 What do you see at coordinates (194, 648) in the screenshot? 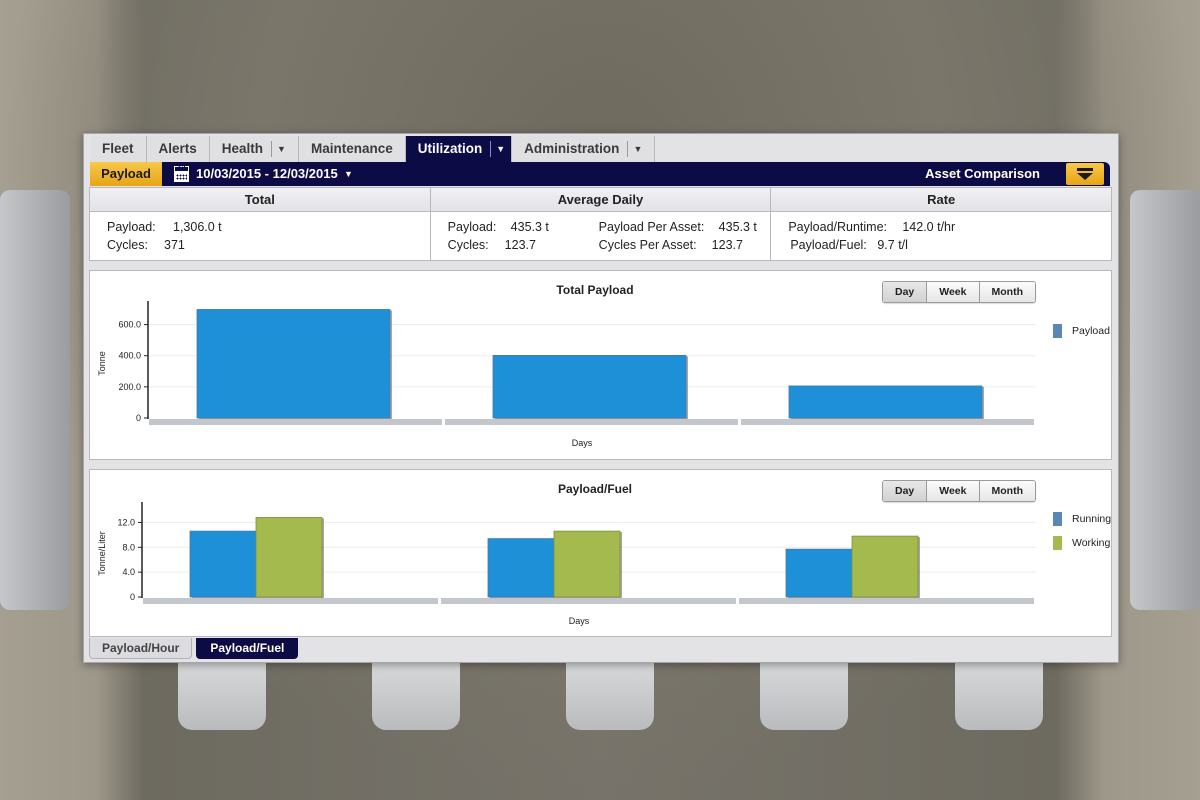
I see `bottom-tabs: Payload/Hour Payload/Fuel` at bounding box center [194, 648].